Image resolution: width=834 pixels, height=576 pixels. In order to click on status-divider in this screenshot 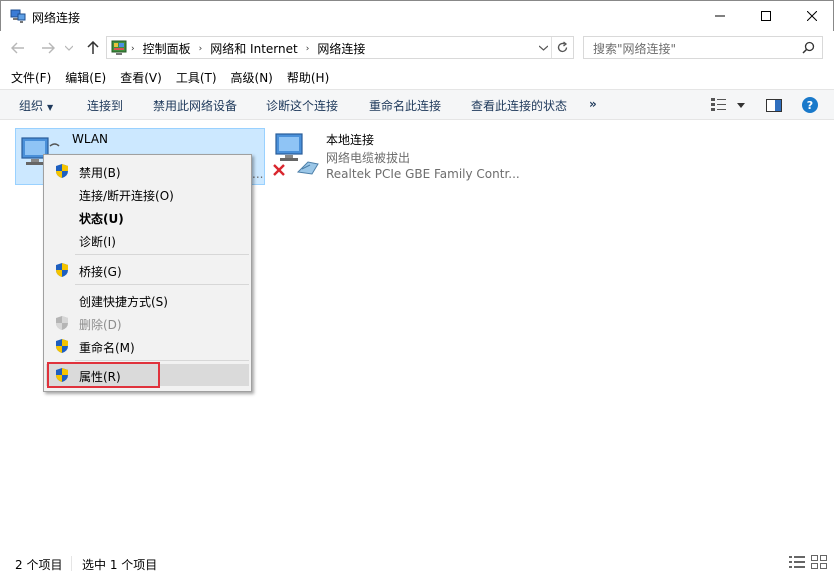, I will do `click(71, 563)`.